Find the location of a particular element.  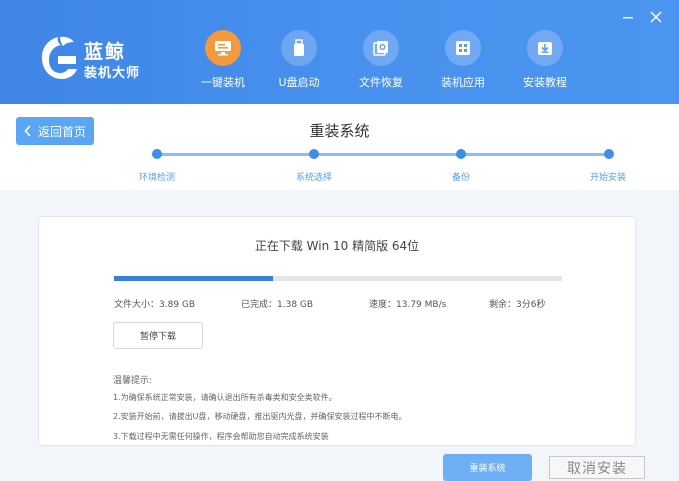

page-title: 重装系统 is located at coordinates (339, 131).